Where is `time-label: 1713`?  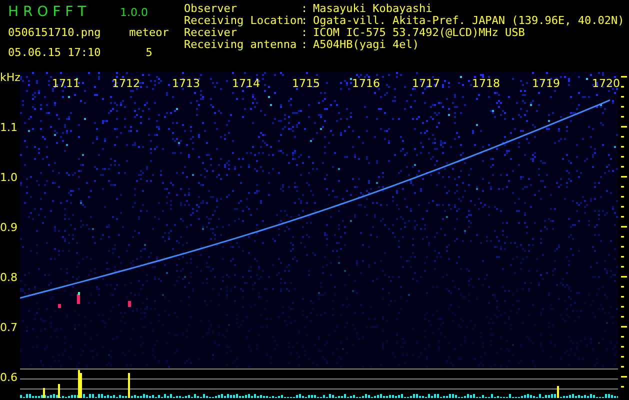 time-label: 1713 is located at coordinates (186, 84).